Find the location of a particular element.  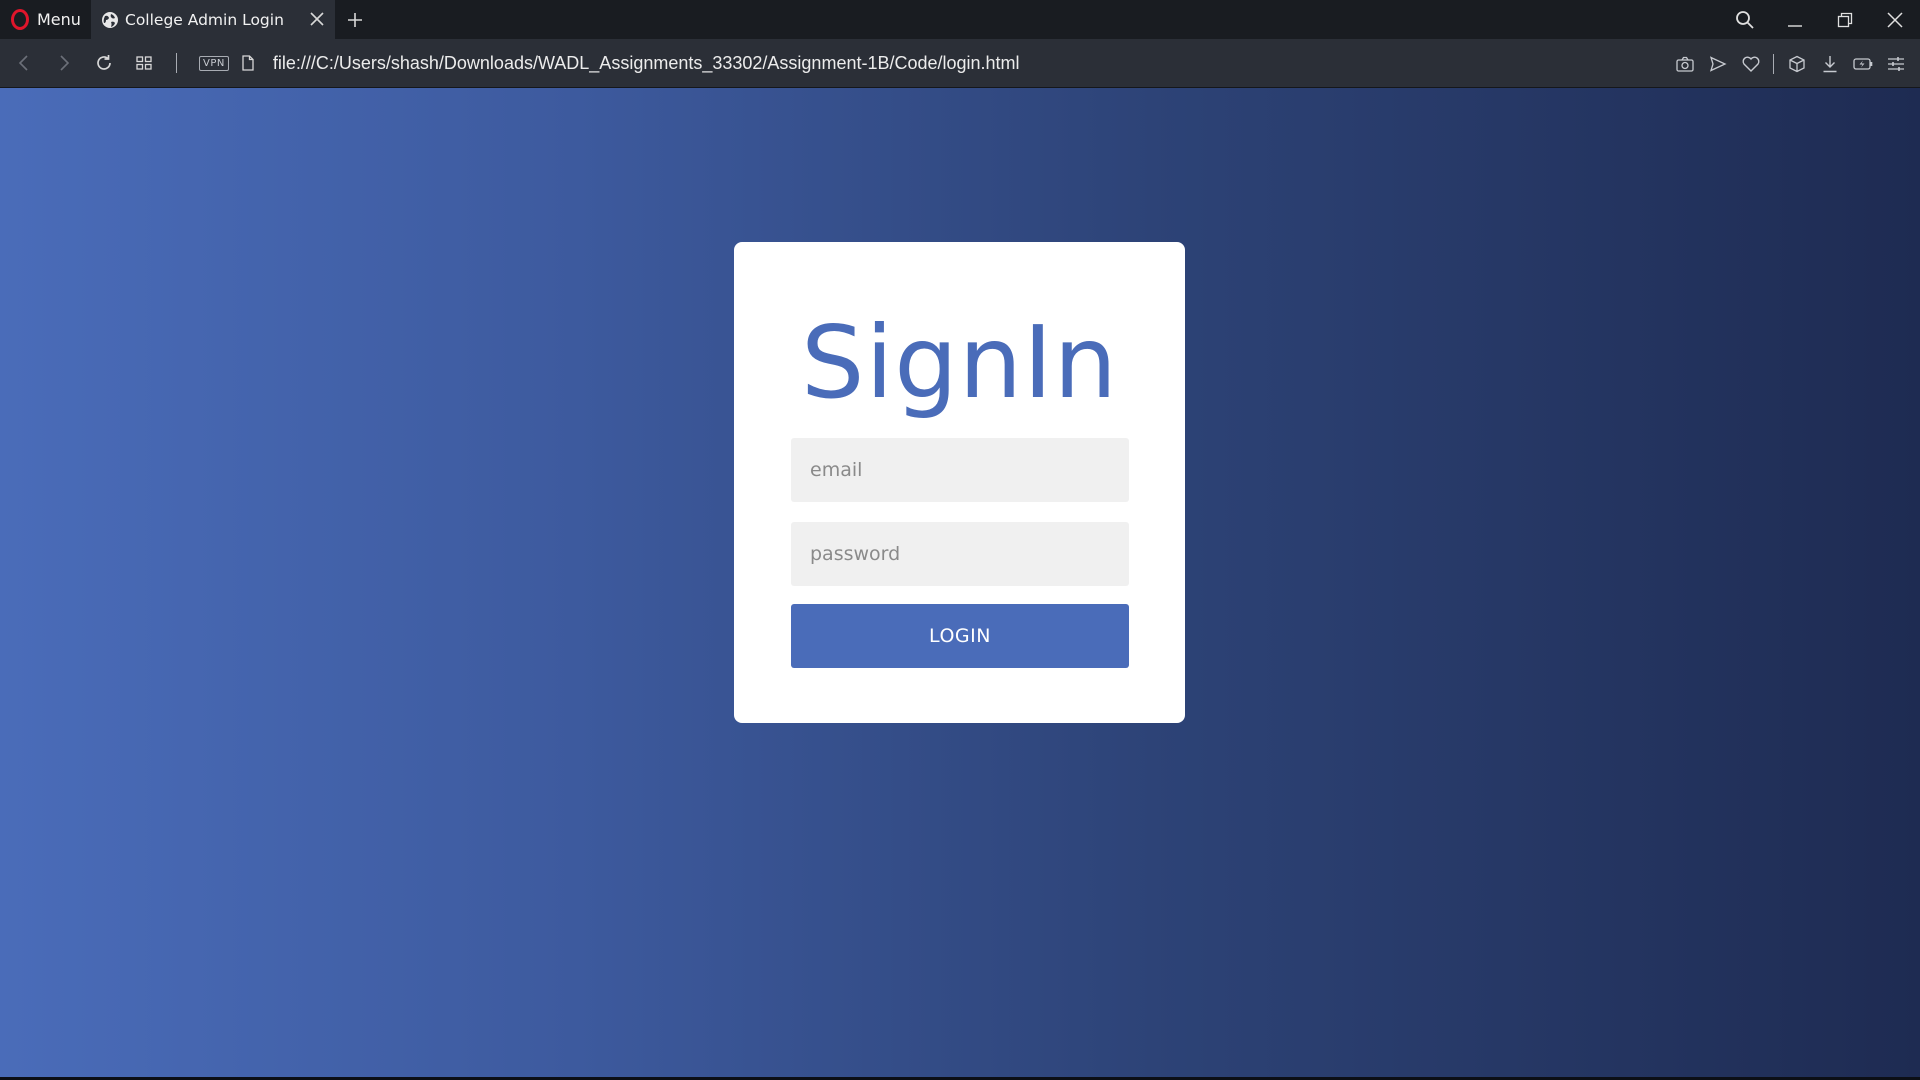

browser-tab-active: College Admin Login is located at coordinates (213, 19).